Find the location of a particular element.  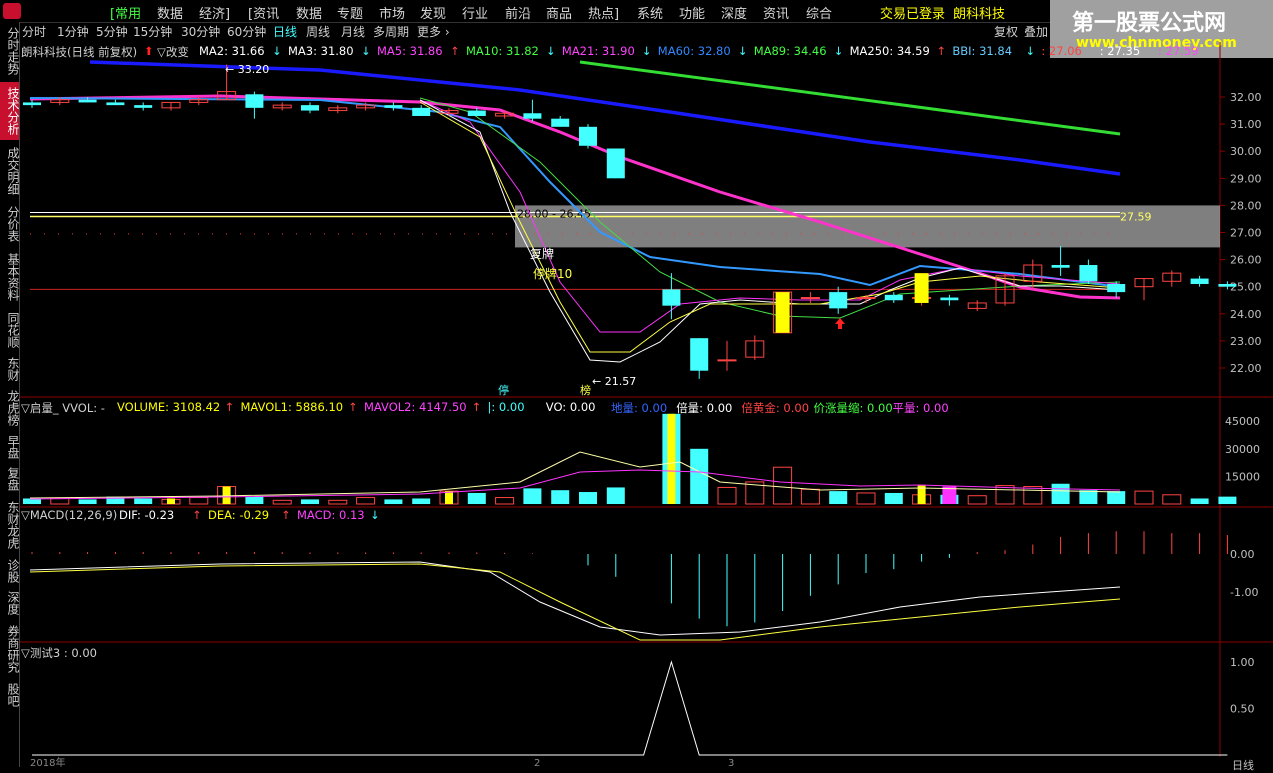

tab-period: 30分钟 is located at coordinates (200, 31).